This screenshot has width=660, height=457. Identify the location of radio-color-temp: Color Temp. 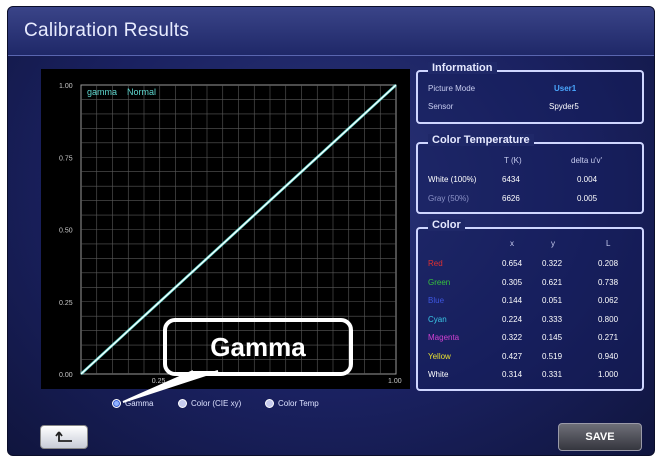
(292, 403).